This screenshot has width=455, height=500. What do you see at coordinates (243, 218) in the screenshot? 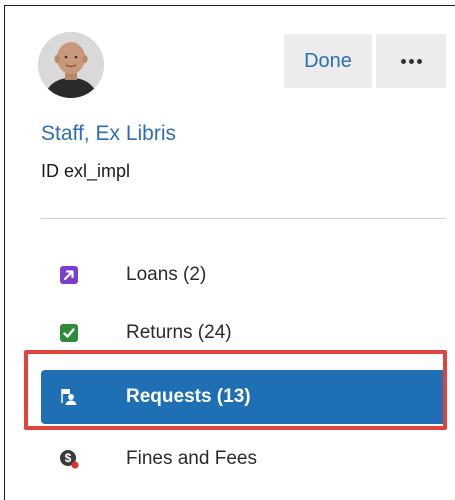
I see `divider` at bounding box center [243, 218].